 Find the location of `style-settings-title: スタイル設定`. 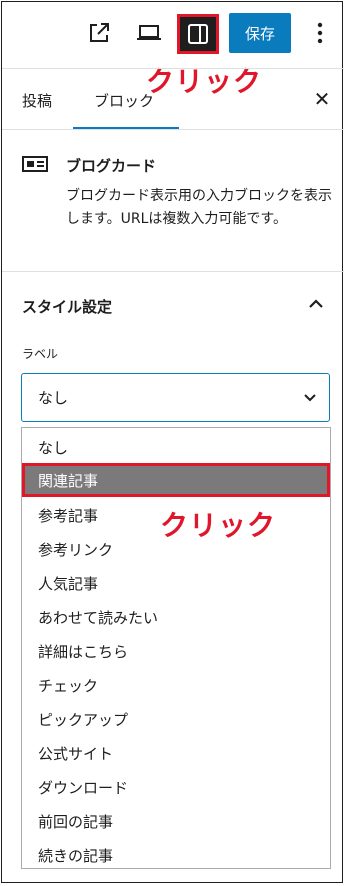

style-settings-title: スタイル設定 is located at coordinates (67, 306).